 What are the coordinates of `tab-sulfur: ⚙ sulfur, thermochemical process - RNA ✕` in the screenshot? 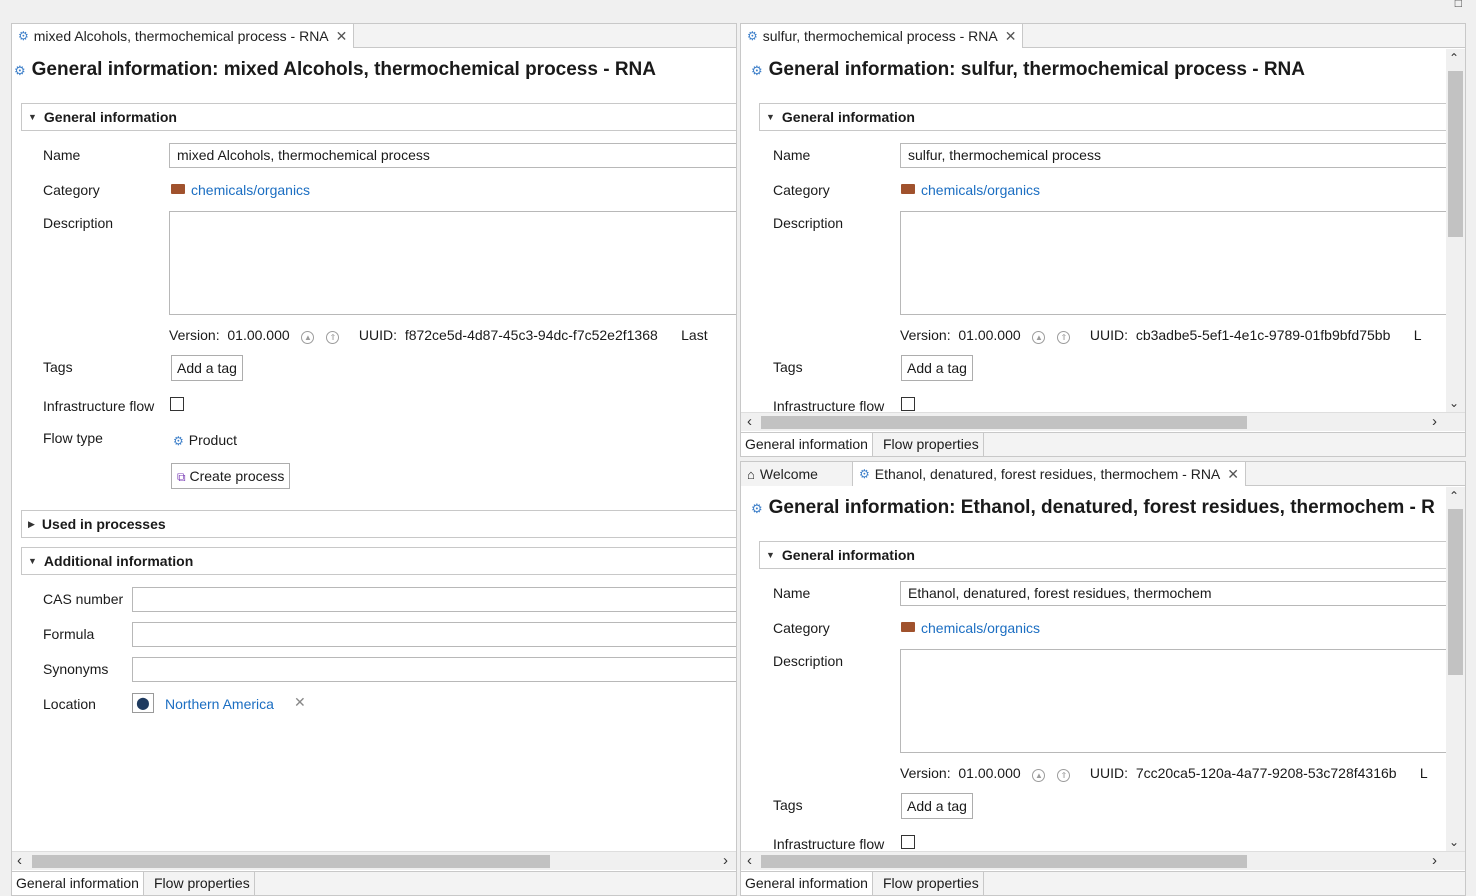 It's located at (882, 36).